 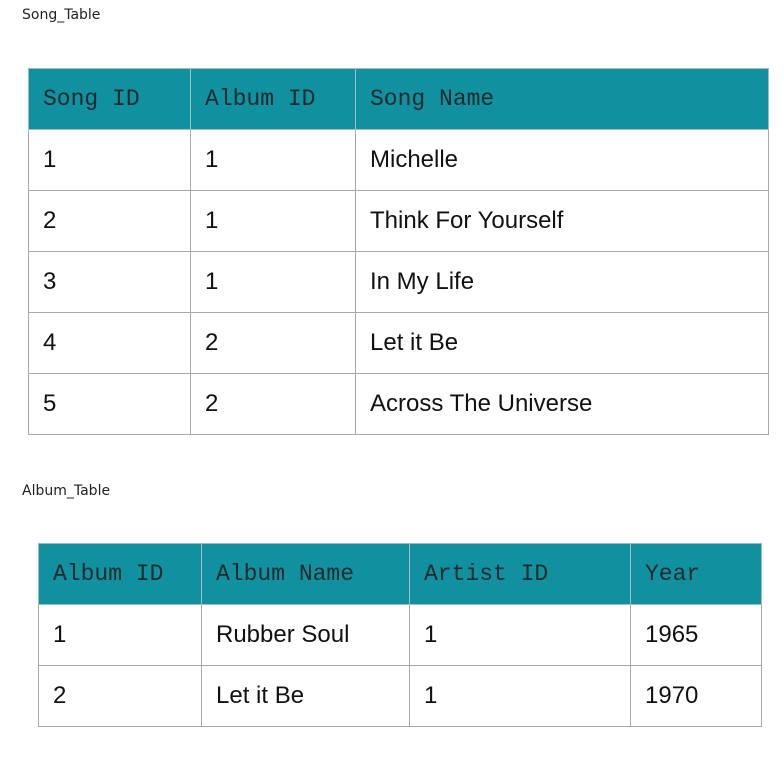 I want to click on cell-year: 1965, so click(x=696, y=635).